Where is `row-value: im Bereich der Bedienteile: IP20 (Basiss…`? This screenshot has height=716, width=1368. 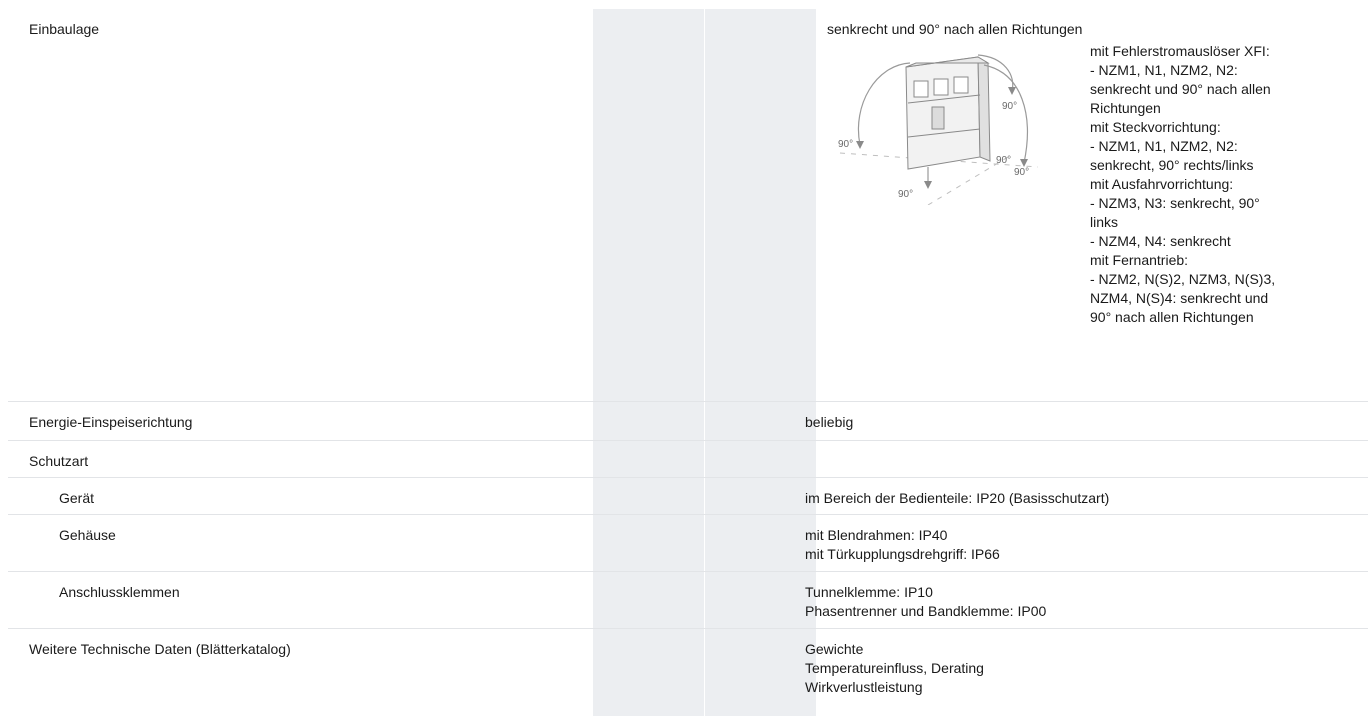
row-value: im Bereich der Bedienteile: IP20 (Basiss… is located at coordinates (957, 498).